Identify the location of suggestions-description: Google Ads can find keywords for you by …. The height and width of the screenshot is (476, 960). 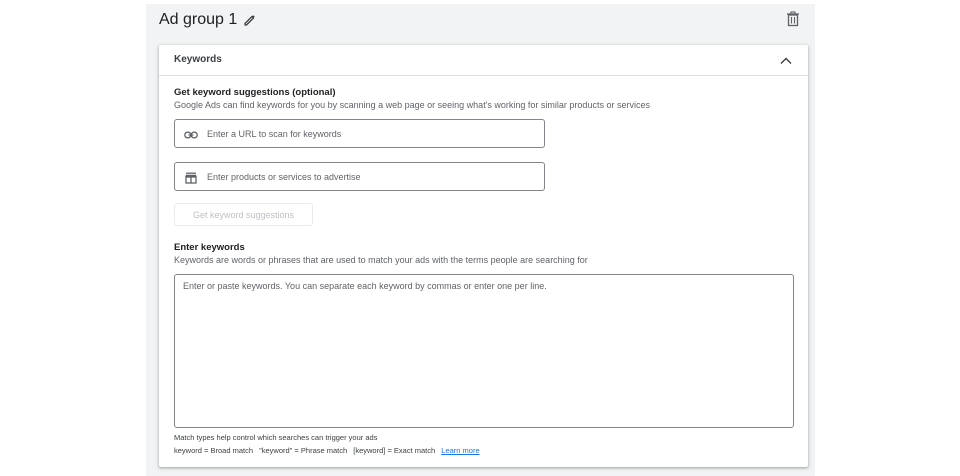
(412, 105).